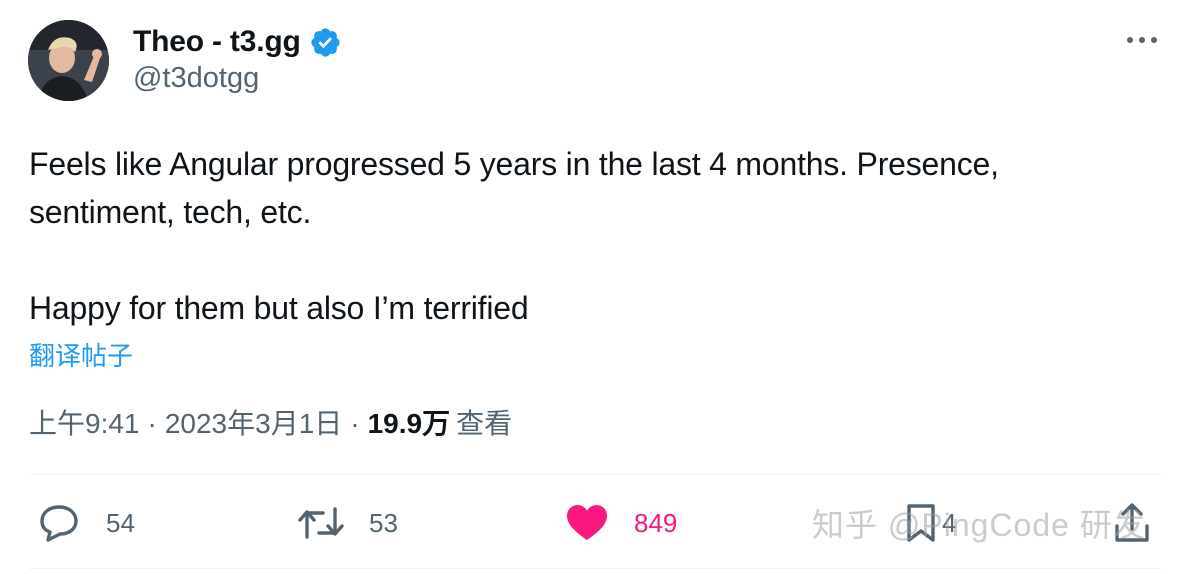 The height and width of the screenshot is (574, 1192). Describe the element at coordinates (170, 212) in the screenshot. I see `tweet-text-line-2: sentiment, tech, etc.` at that location.